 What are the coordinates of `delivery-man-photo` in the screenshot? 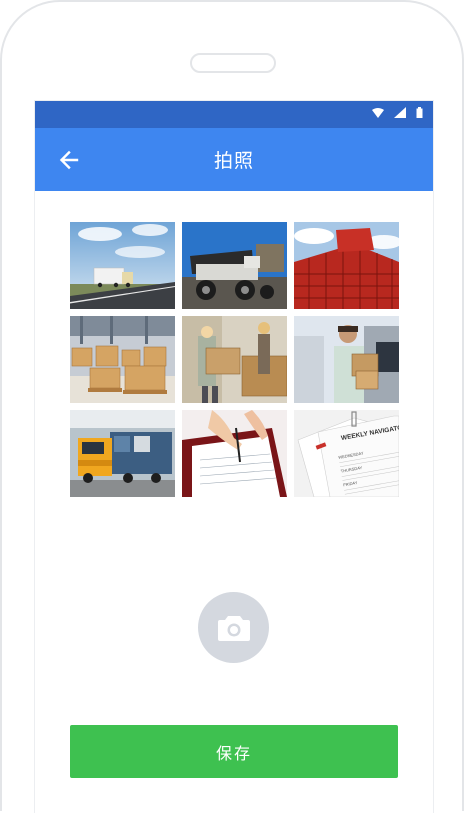 It's located at (346, 359).